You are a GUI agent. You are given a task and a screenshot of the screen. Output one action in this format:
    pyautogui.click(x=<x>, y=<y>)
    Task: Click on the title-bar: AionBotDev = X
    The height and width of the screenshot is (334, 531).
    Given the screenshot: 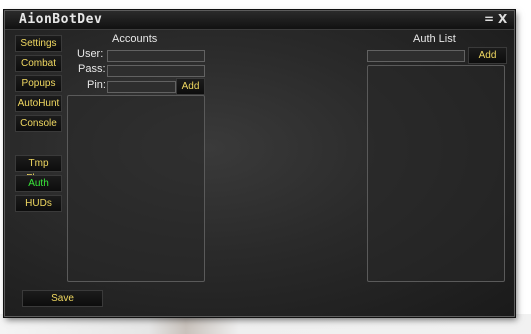 What is the action you would take?
    pyautogui.click(x=259, y=20)
    